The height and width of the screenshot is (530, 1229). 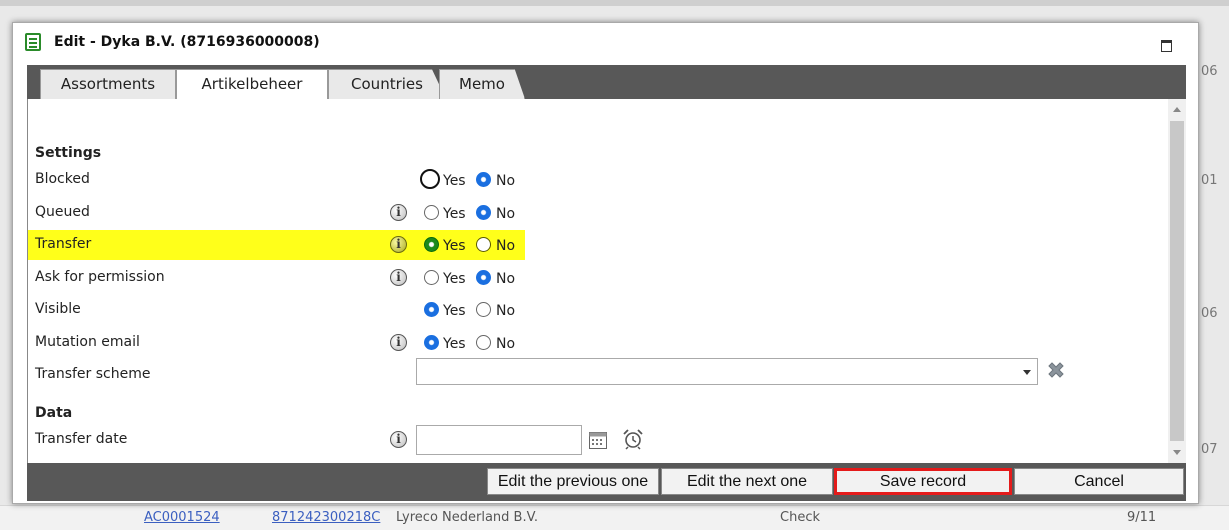 I want to click on ask-permission-no-label: No, so click(x=506, y=279).